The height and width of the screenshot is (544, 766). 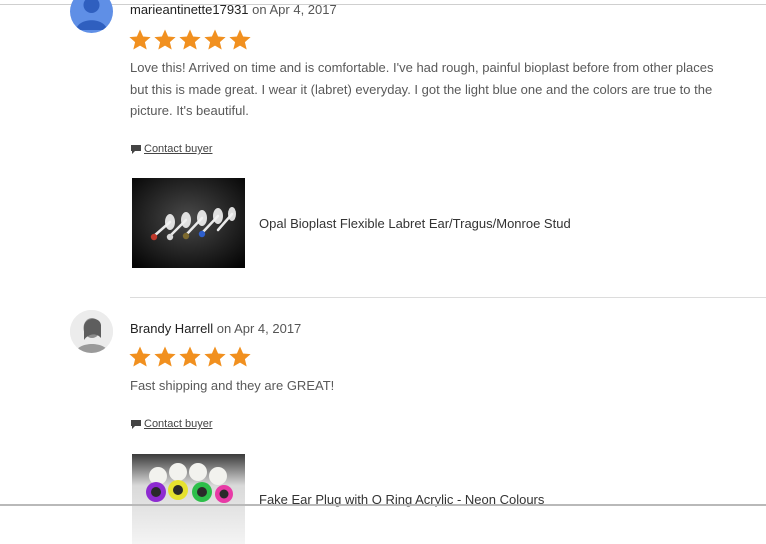 I want to click on profile-photo, so click(x=91, y=331).